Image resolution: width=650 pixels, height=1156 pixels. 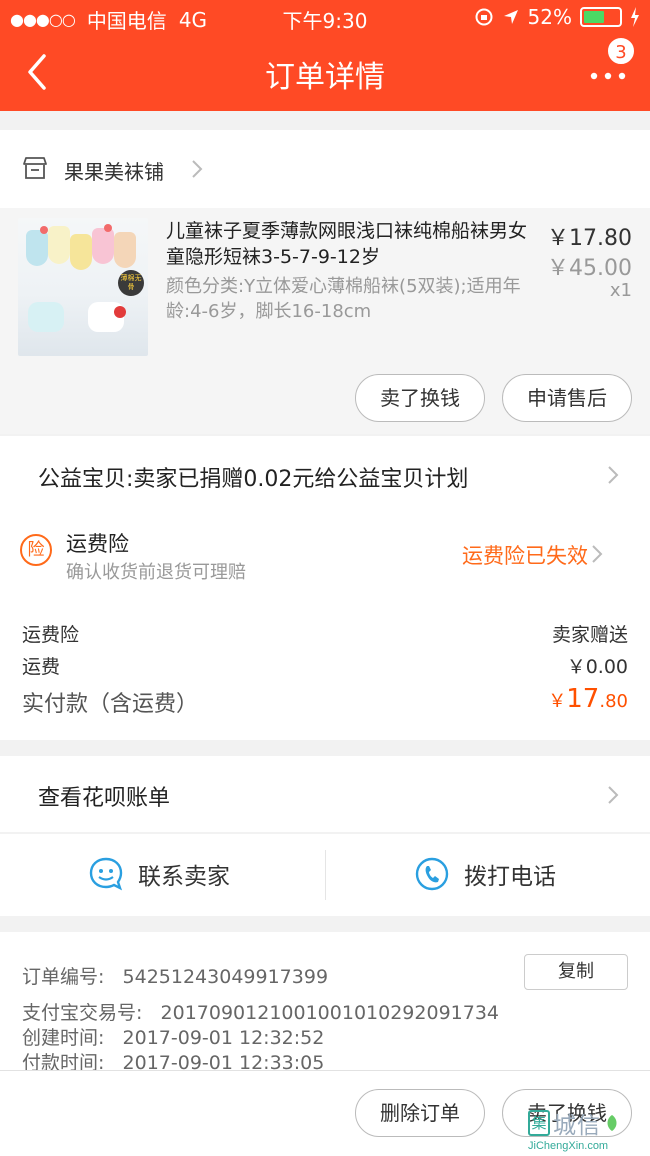 What do you see at coordinates (525, 556) in the screenshot?
I see `insurance-status: 运费险已失效` at bounding box center [525, 556].